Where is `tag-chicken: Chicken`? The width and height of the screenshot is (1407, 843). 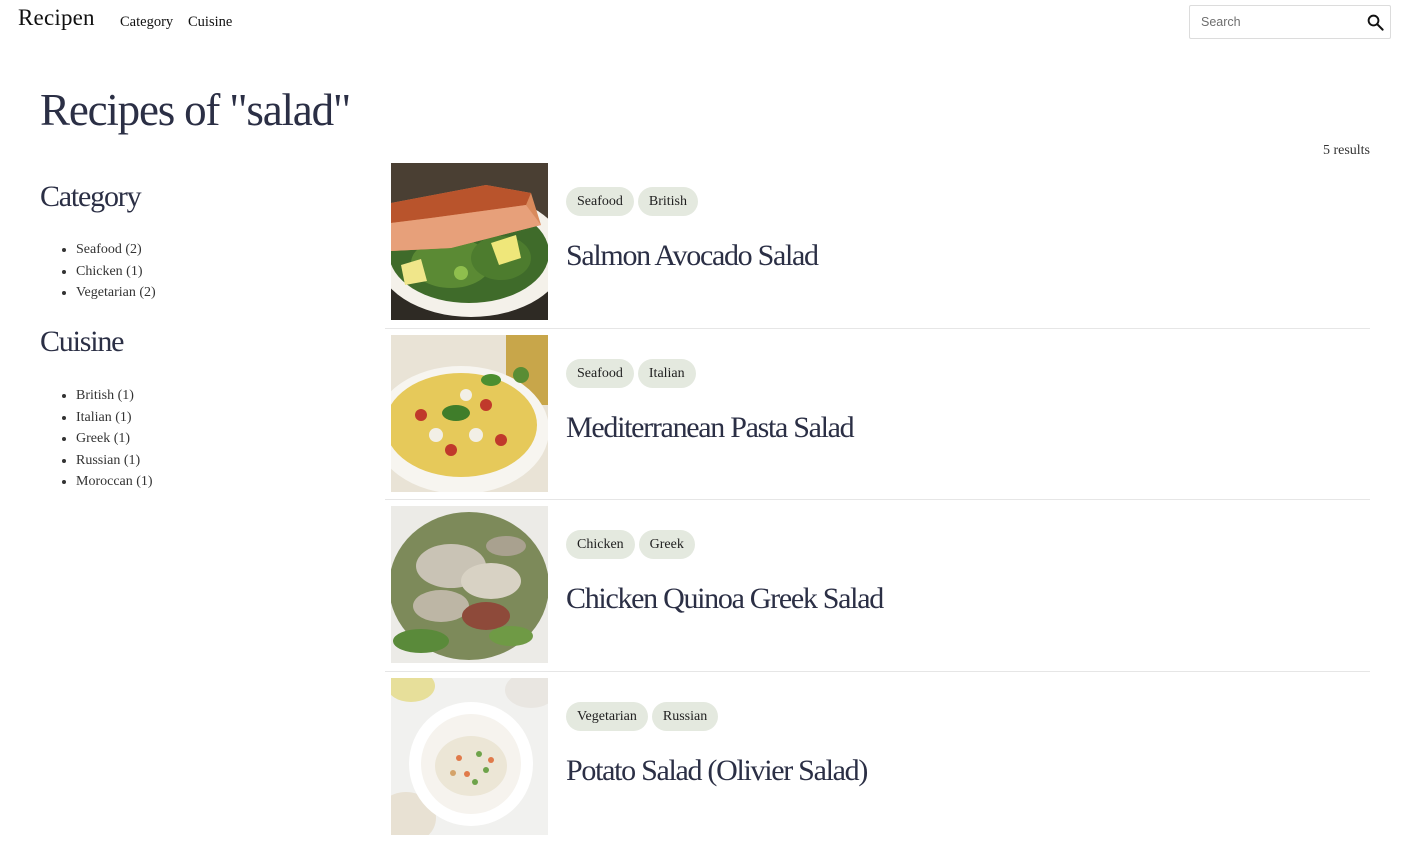
tag-chicken: Chicken is located at coordinates (600, 544).